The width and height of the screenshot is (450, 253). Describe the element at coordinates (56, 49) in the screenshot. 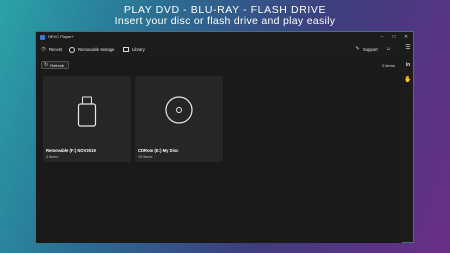

I see `tab-recent-label: Recent` at that location.